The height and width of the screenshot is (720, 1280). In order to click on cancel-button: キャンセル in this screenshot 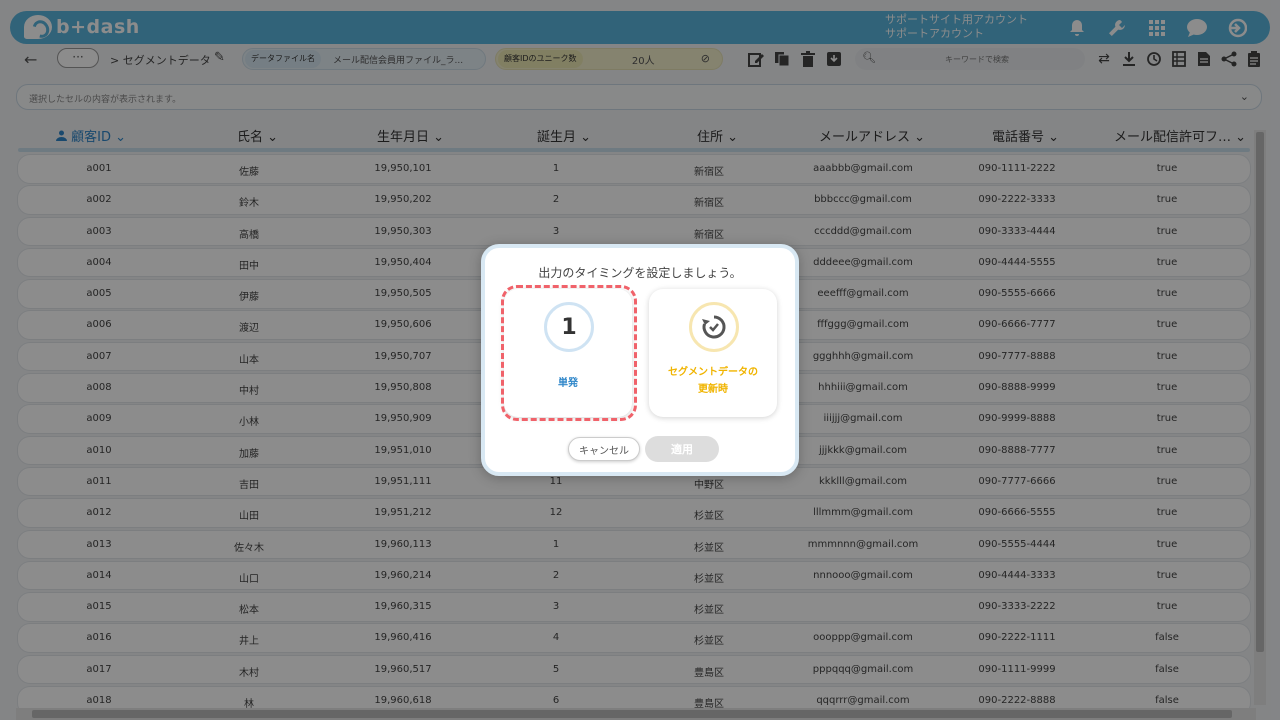, I will do `click(604, 449)`.